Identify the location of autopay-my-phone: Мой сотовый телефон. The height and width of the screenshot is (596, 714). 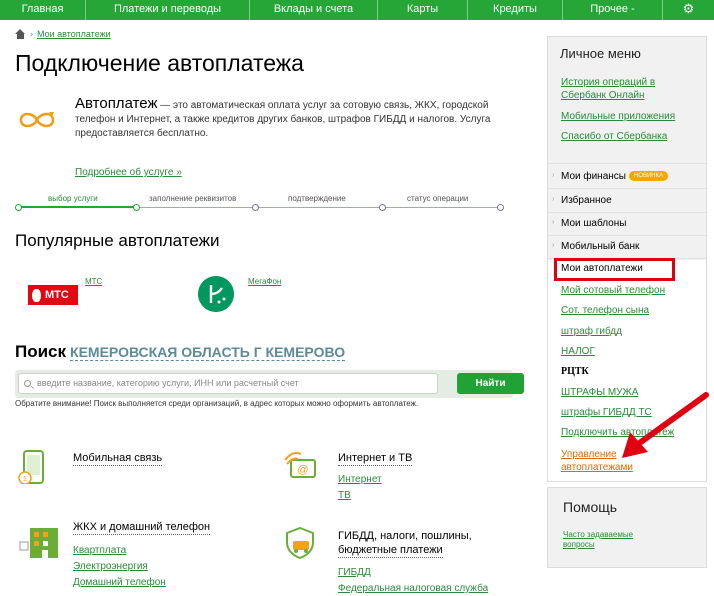
(613, 290).